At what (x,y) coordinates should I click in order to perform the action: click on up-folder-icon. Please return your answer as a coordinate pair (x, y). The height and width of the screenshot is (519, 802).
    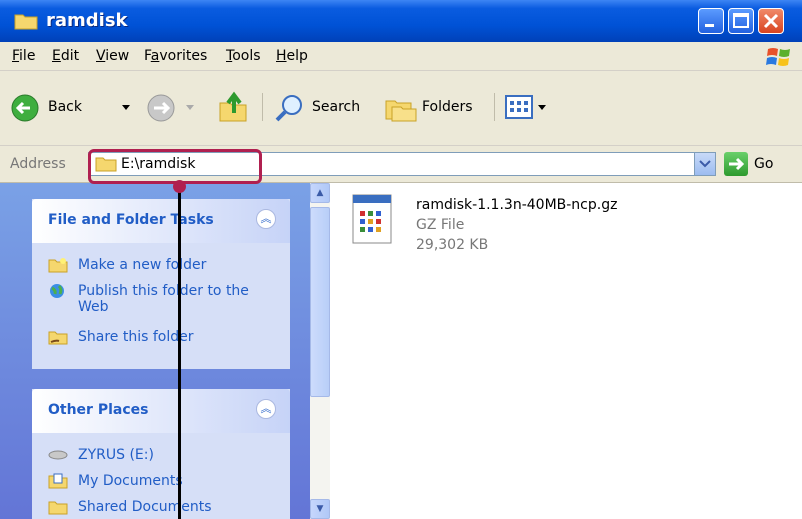
    Looking at the image, I should click on (233, 107).